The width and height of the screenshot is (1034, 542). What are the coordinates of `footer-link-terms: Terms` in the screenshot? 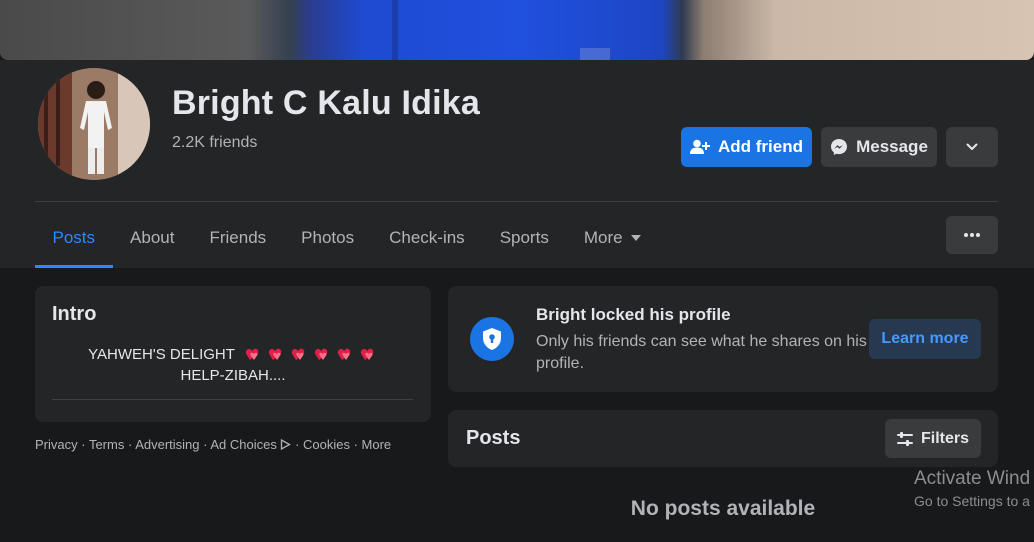 It's located at (106, 444).